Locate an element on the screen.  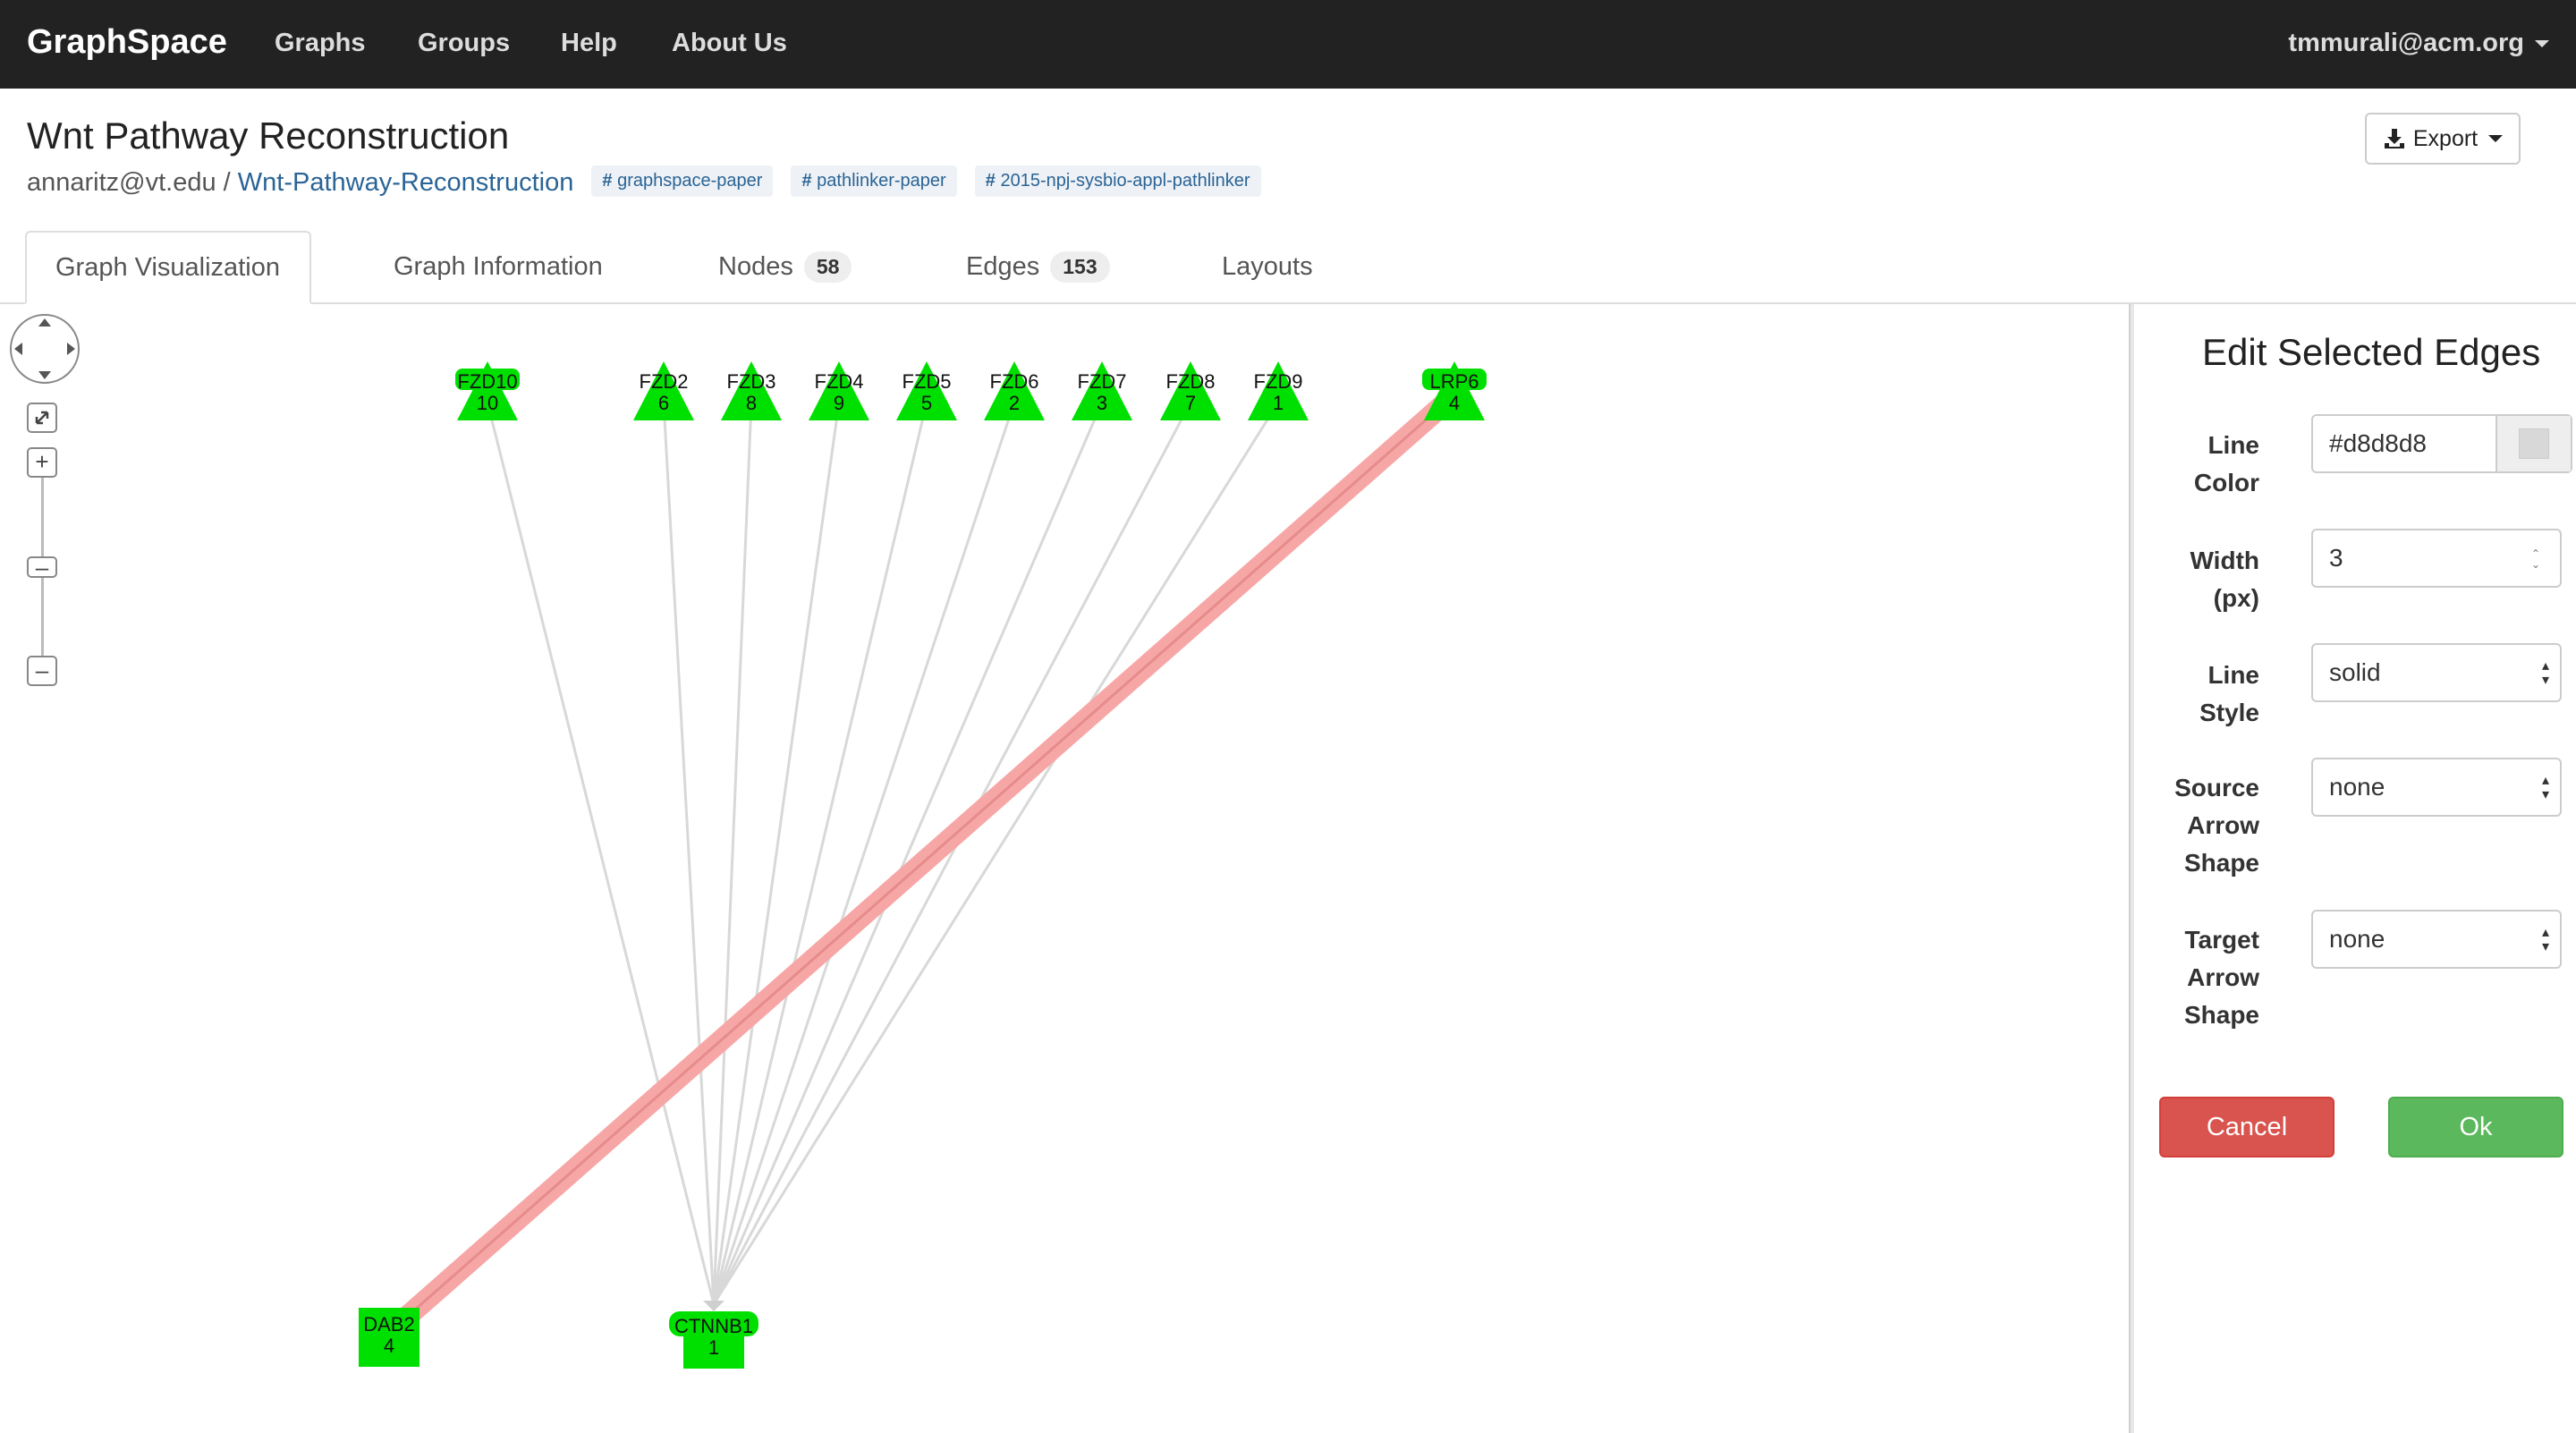
tab-layouts: Layouts is located at coordinates (1267, 266).